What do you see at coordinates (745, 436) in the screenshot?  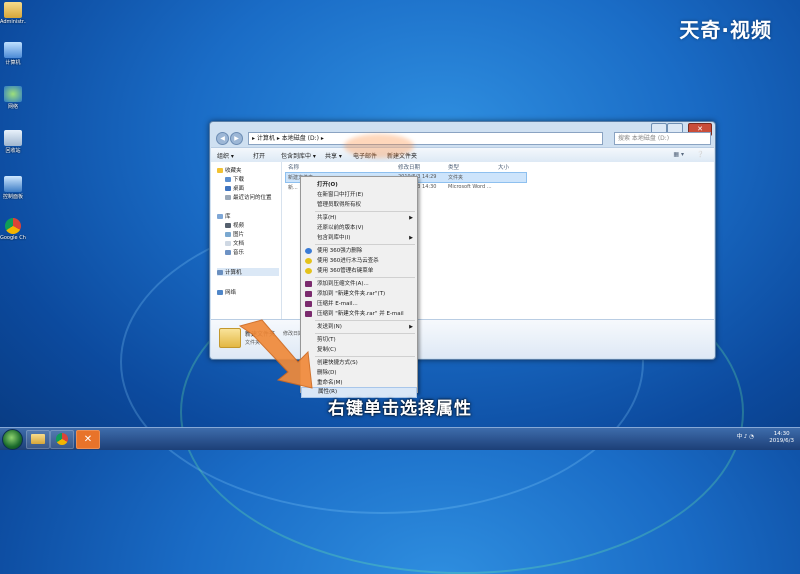 I see `system-tray: 中 ♪ ◔` at bounding box center [745, 436].